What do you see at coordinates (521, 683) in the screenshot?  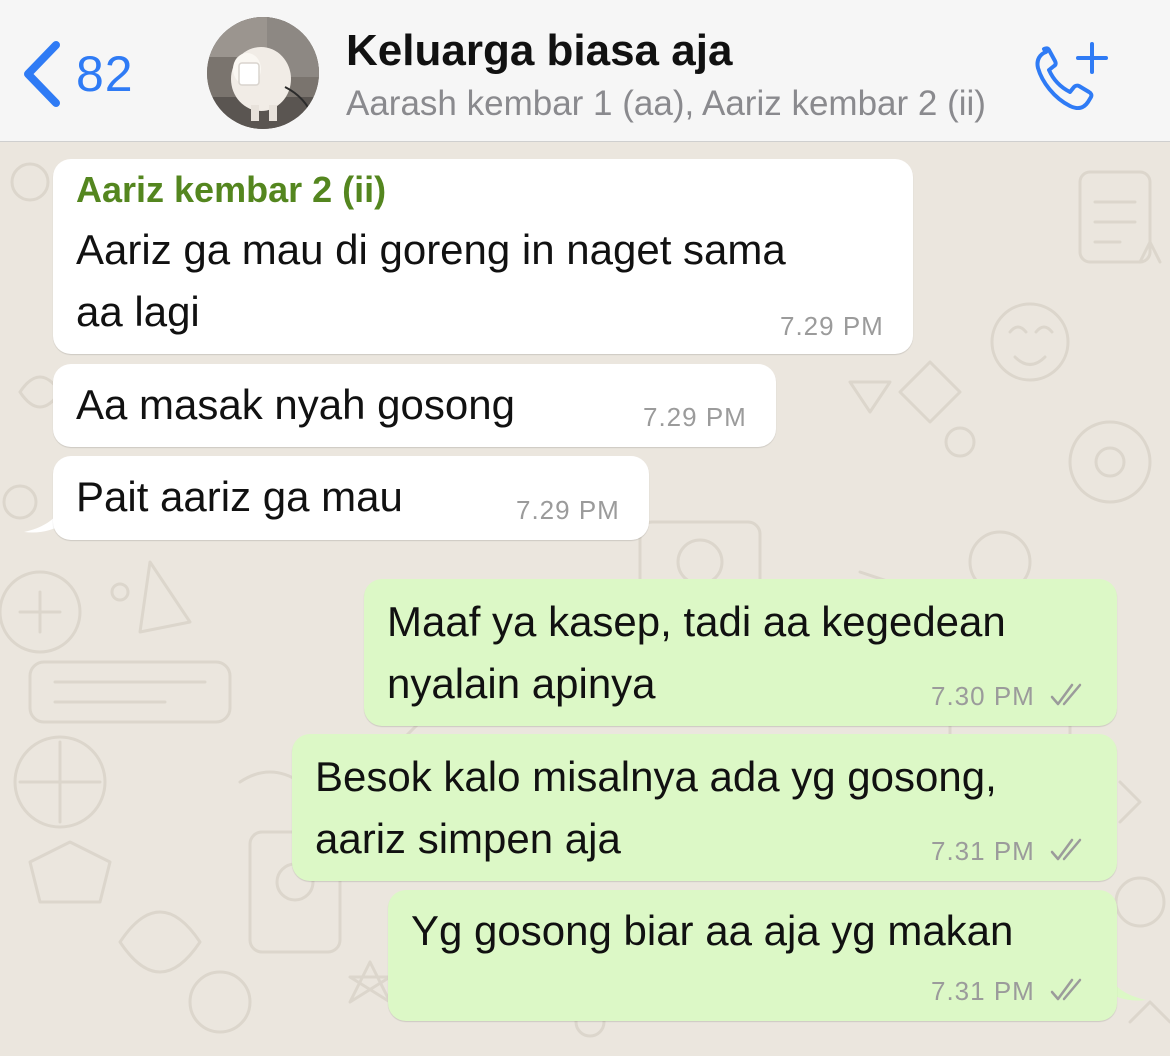 I see `message-text-line: nyalain apinya` at bounding box center [521, 683].